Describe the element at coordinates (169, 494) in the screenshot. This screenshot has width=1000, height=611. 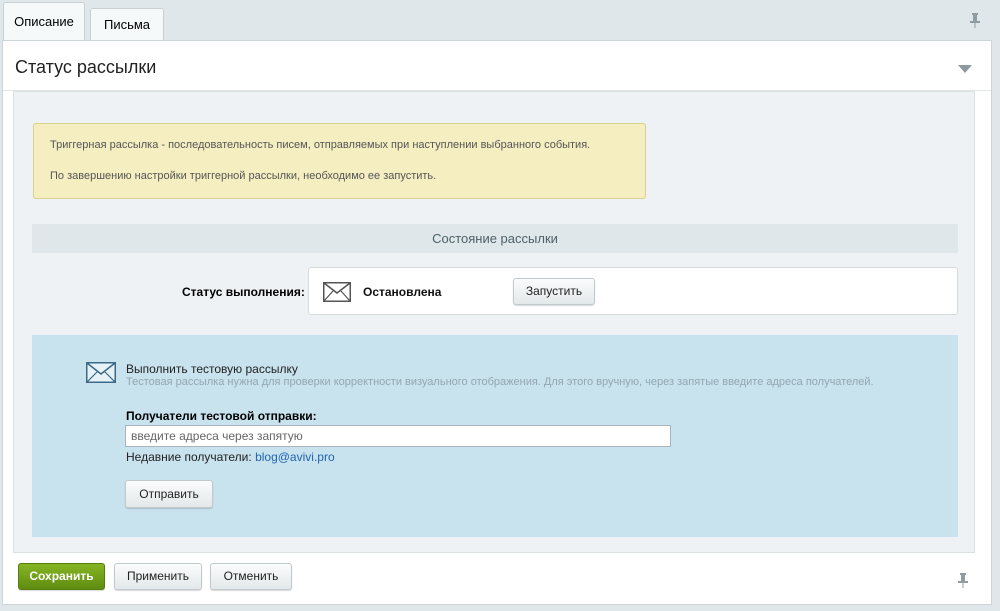
I see `send-button: Отправить` at that location.